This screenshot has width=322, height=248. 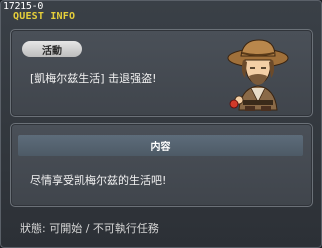 What do you see at coordinates (89, 228) in the screenshot?
I see `quest-status: 狀態: 可開始 / 不可執行任務` at bounding box center [89, 228].